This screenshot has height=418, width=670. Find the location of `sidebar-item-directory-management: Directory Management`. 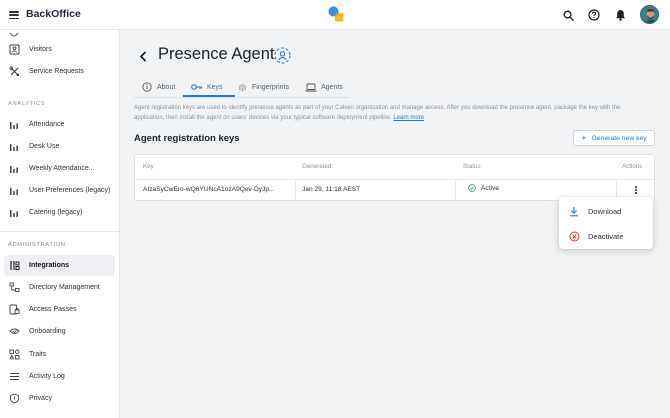

sidebar-item-directory-management: Directory Management is located at coordinates (59, 287).